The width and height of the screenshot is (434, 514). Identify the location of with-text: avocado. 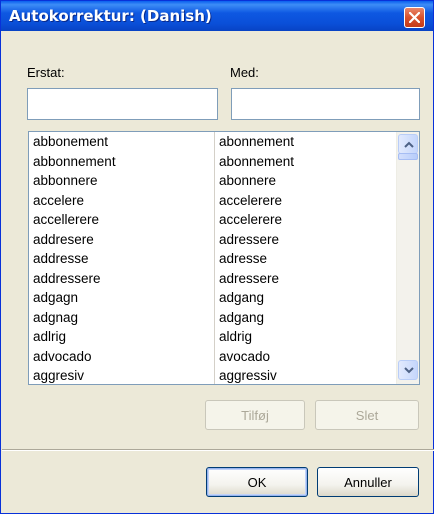
(245, 356).